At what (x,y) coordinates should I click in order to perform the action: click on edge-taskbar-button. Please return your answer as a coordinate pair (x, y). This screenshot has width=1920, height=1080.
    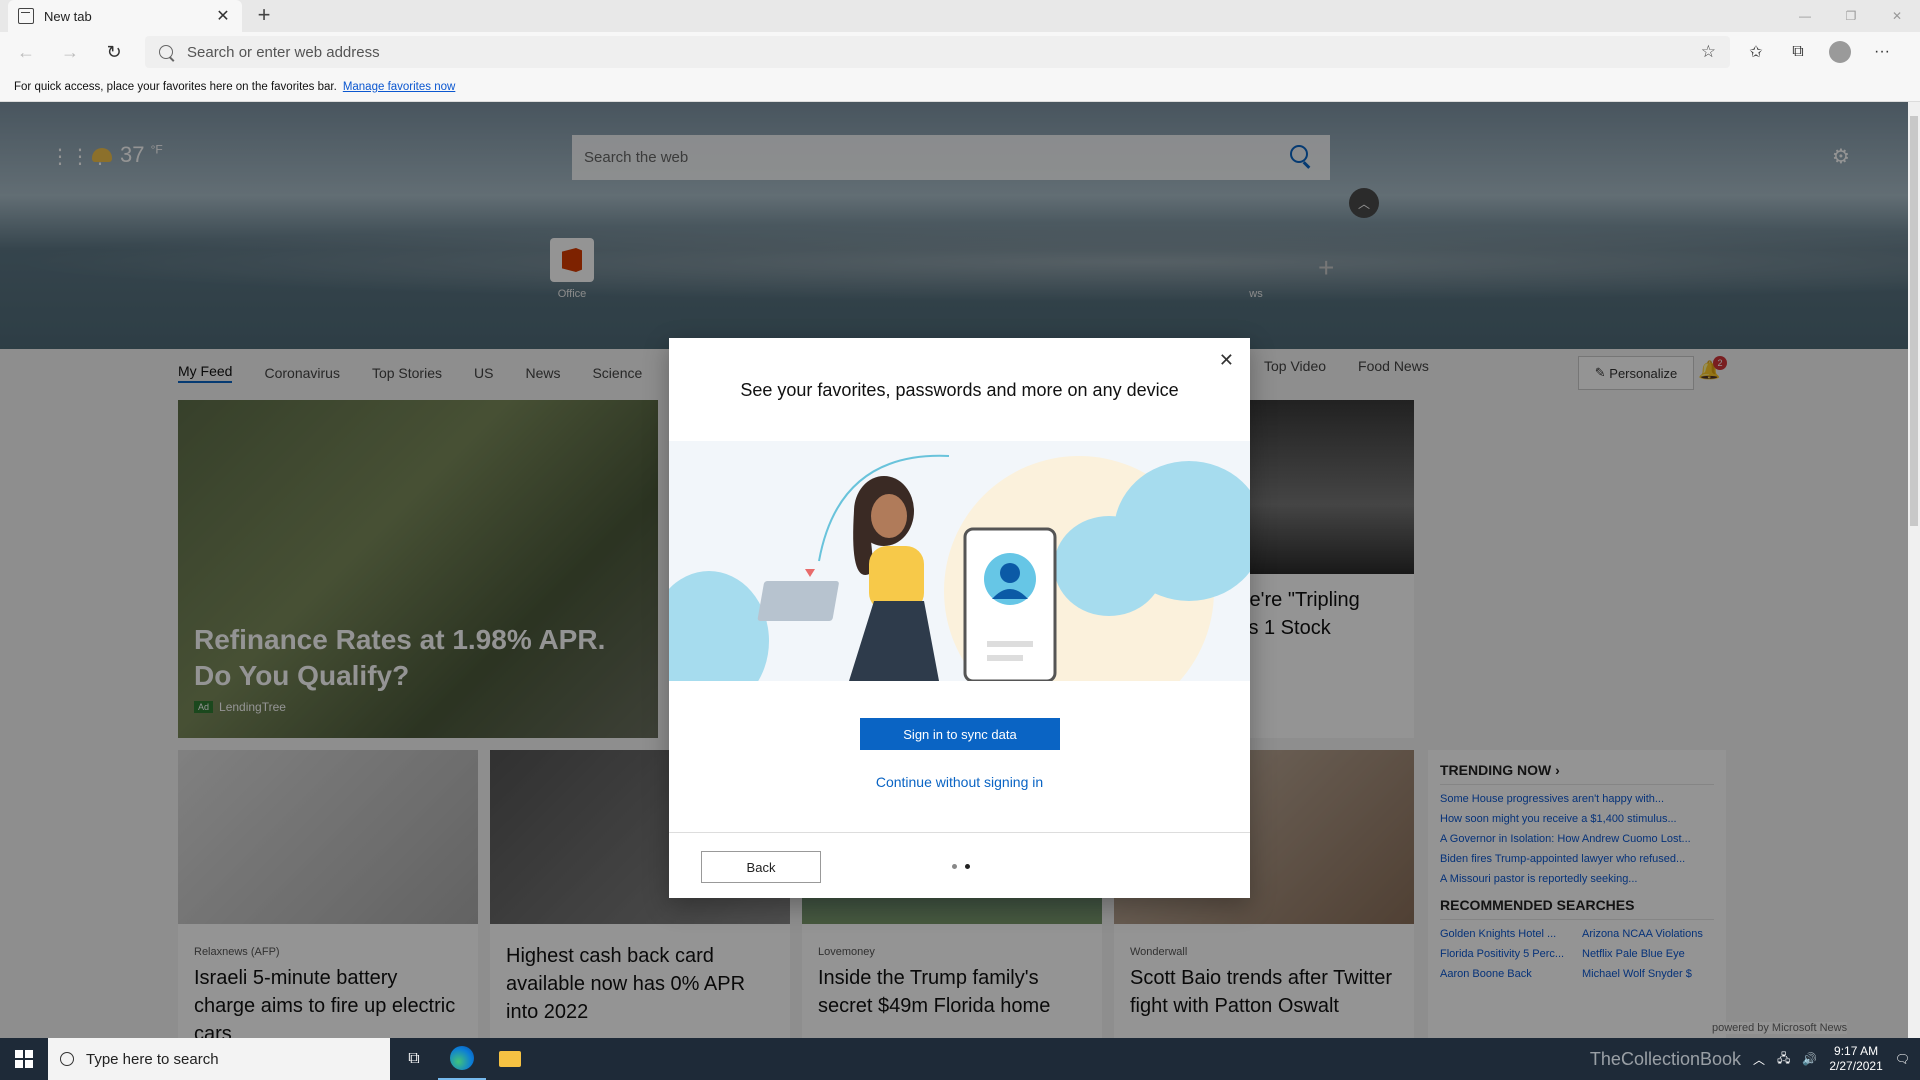
    Looking at the image, I should click on (462, 1059).